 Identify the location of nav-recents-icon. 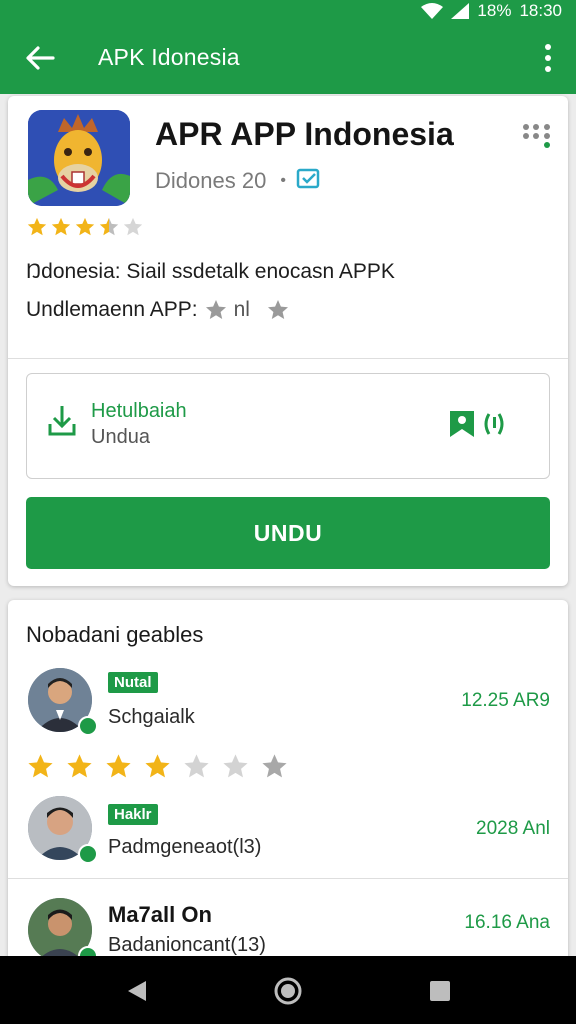
(440, 991).